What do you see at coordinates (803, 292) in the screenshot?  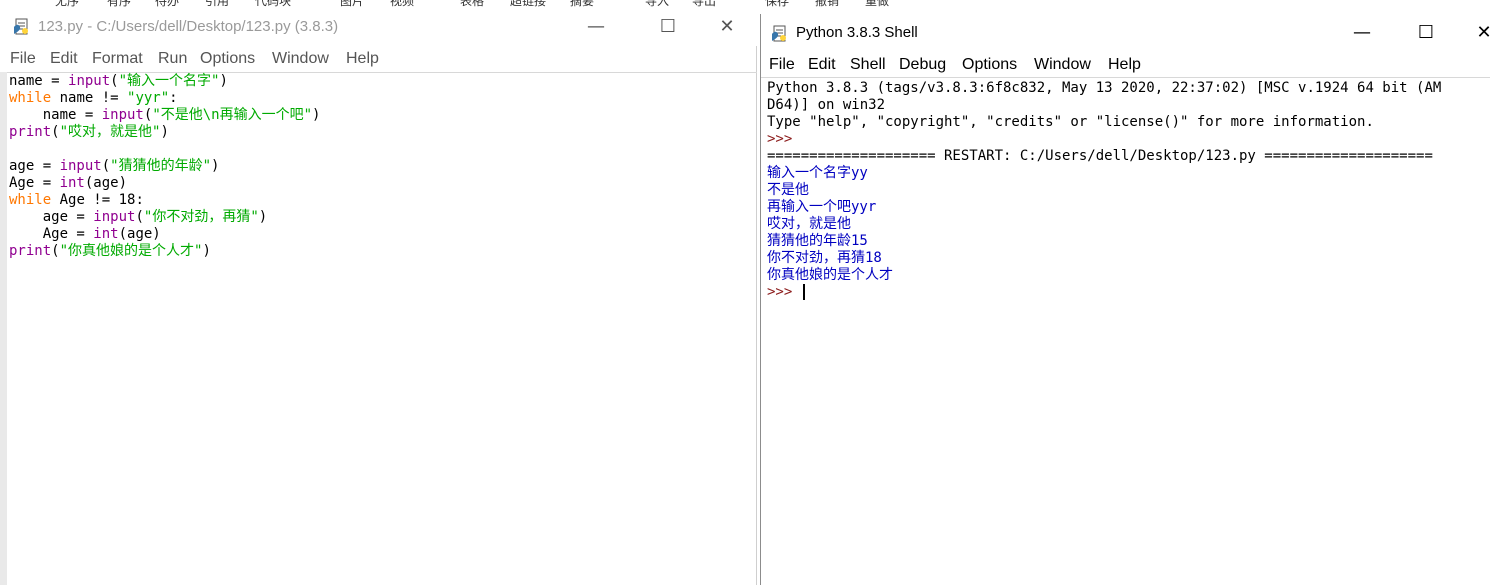 I see `text-cursor` at bounding box center [803, 292].